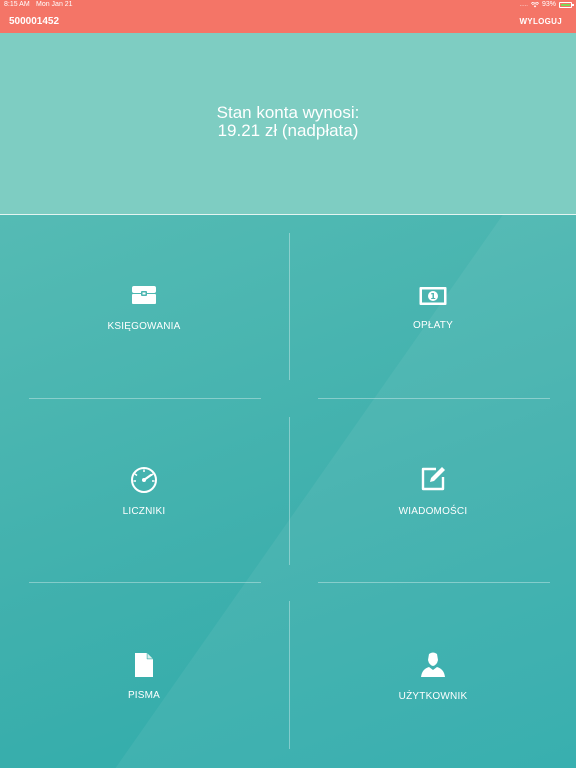 The width and height of the screenshot is (576, 768). I want to click on menu-item-liczniki: LICZNIKI, so click(144, 491).